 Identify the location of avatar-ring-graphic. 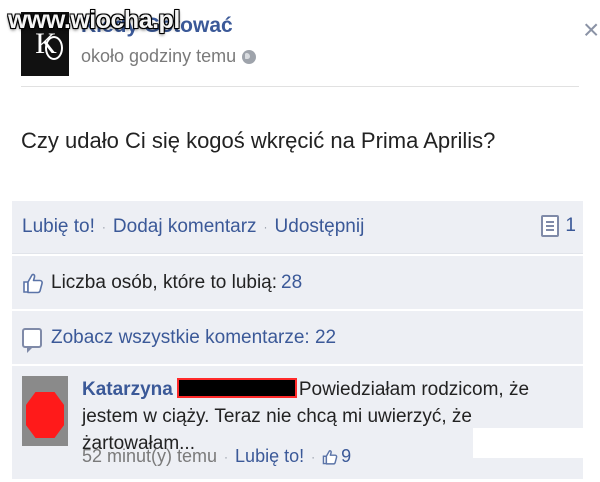
(54, 48).